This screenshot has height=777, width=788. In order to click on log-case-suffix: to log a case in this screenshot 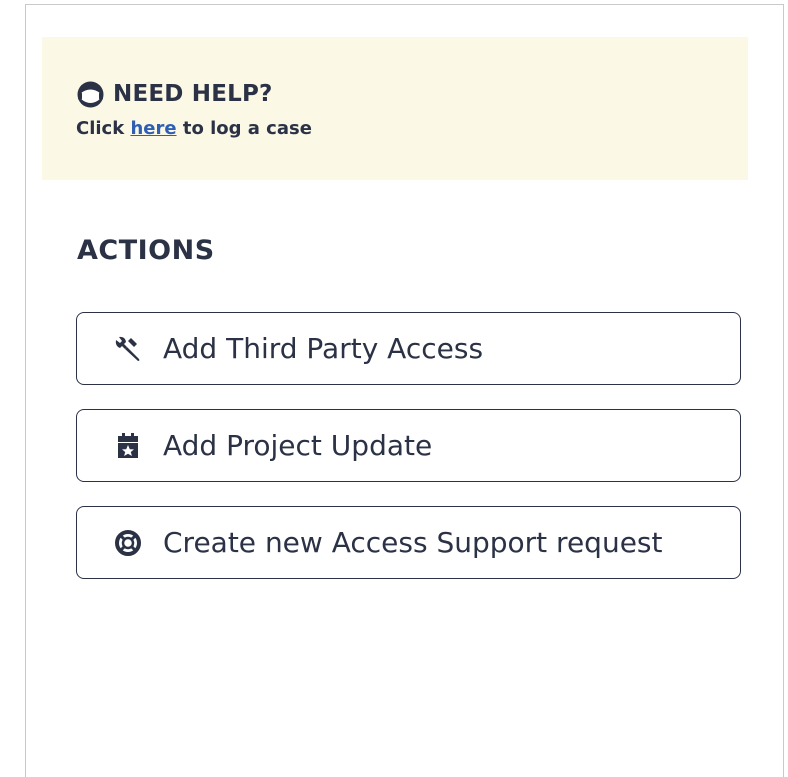, I will do `click(244, 128)`.